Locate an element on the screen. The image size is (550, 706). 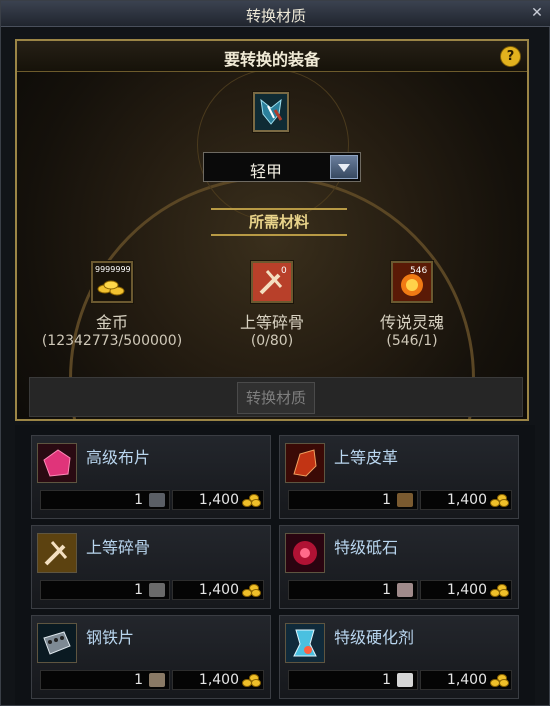
required-materials-label: 所需材料 is located at coordinates (279, 222).